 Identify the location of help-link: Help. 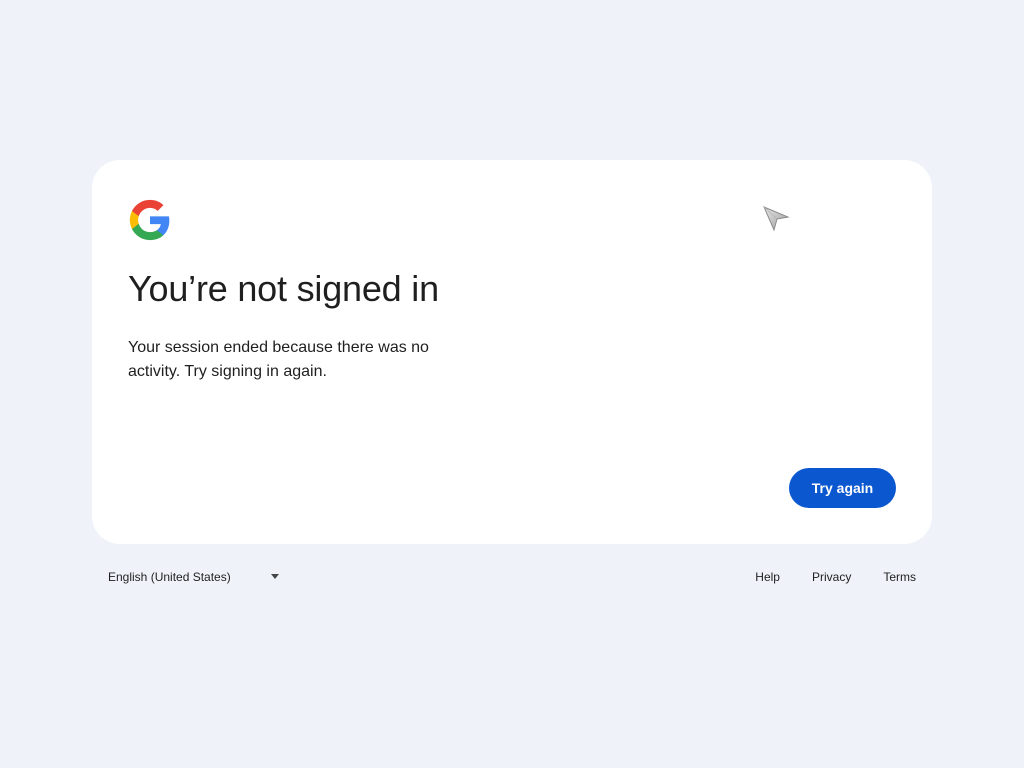
(767, 577).